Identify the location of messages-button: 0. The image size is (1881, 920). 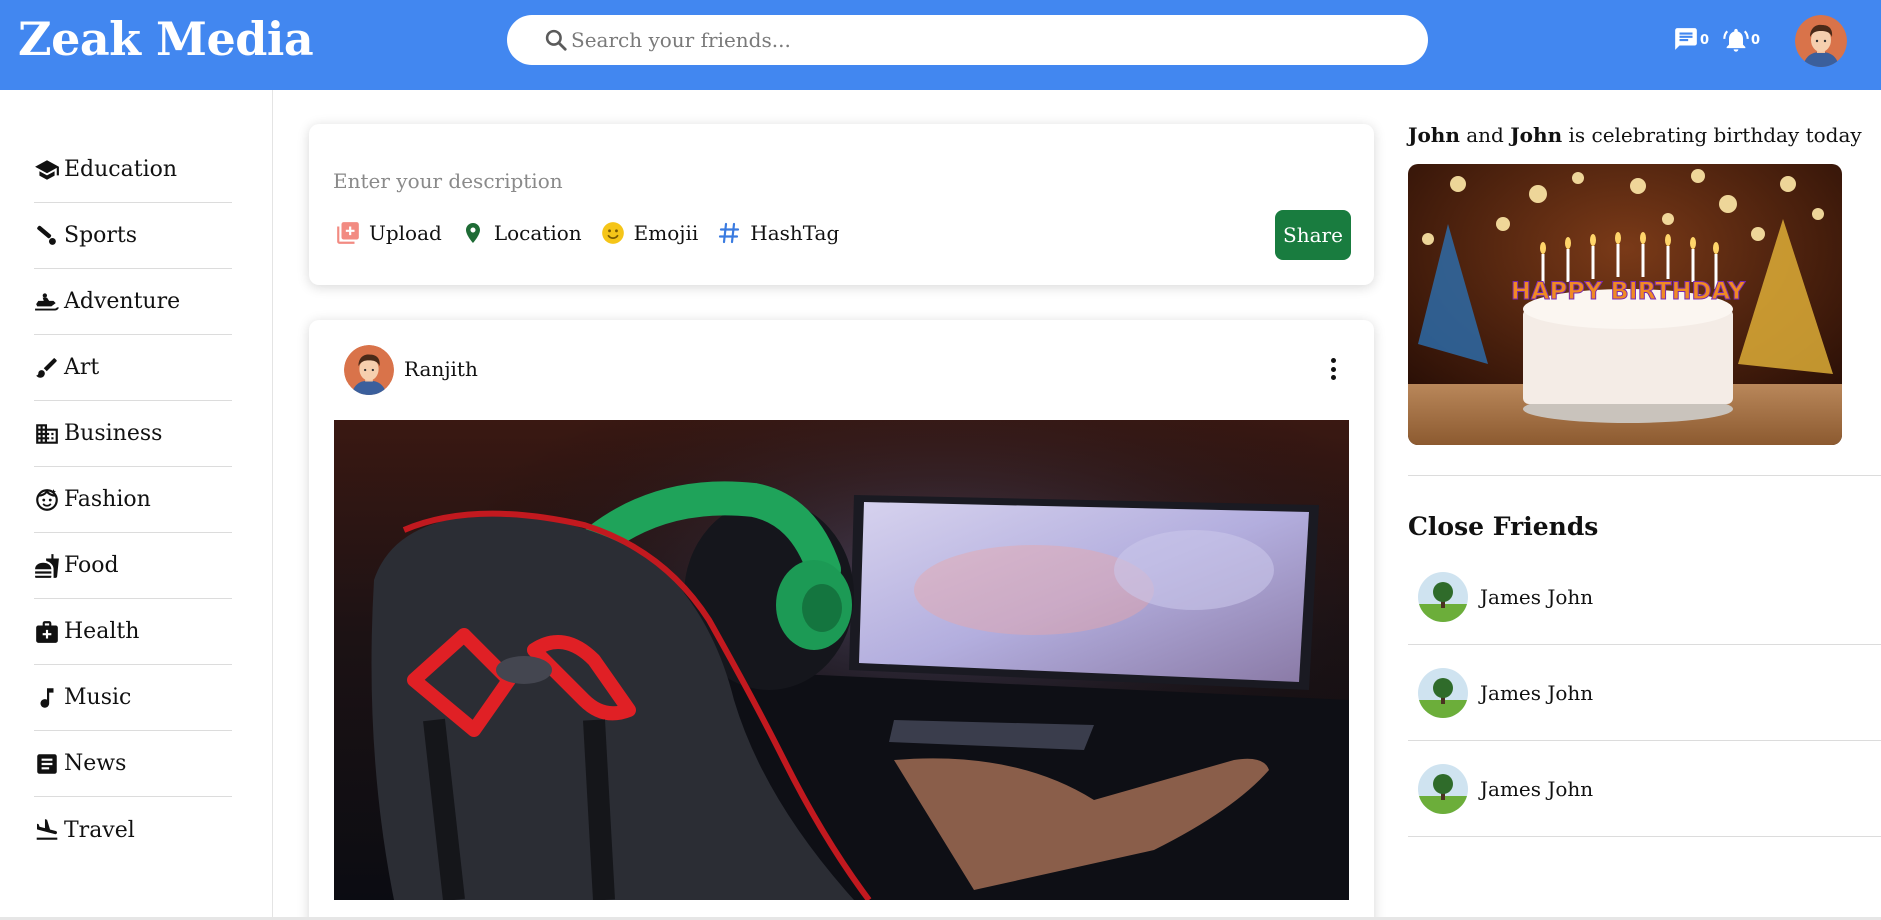
(1691, 39).